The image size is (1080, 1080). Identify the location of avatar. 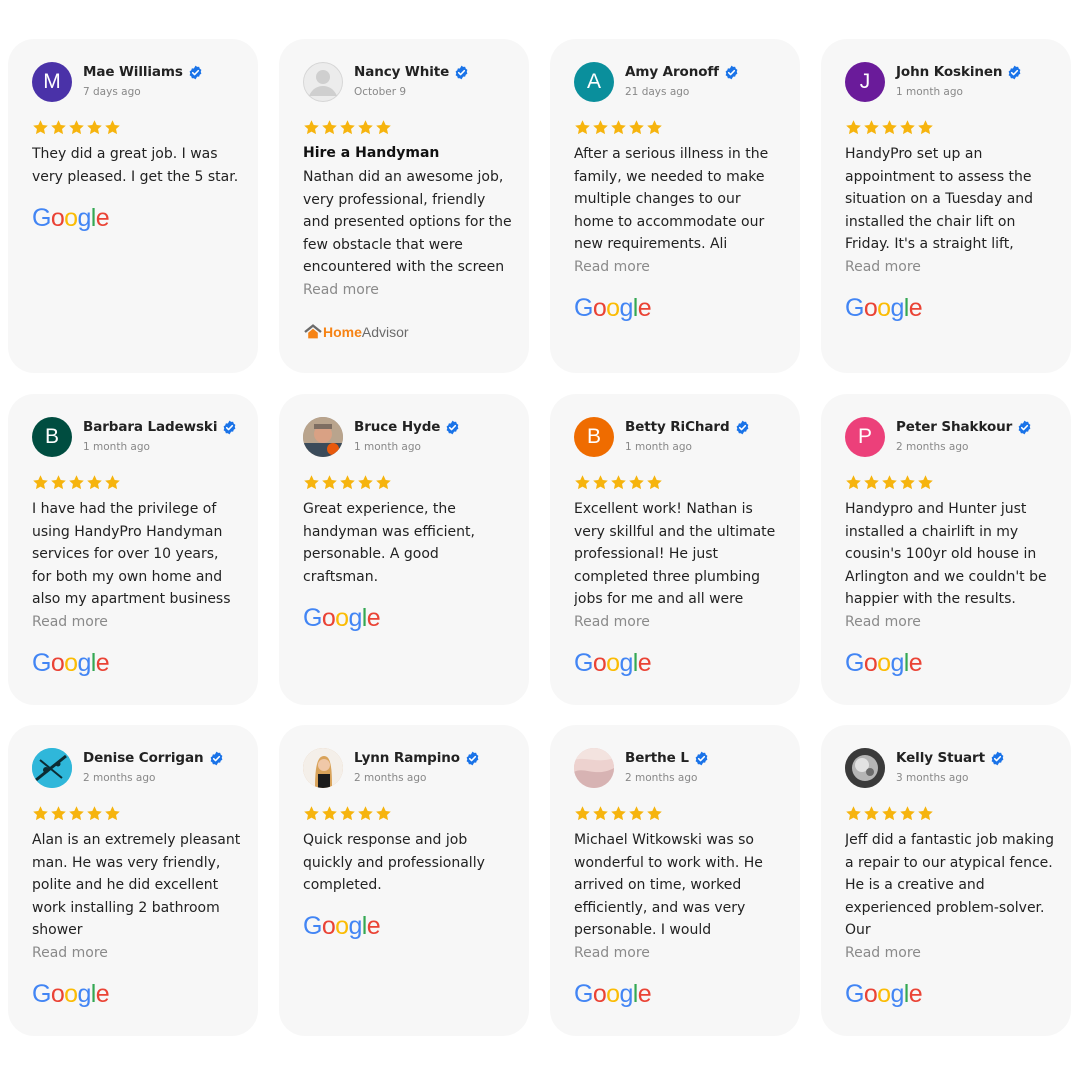
(865, 768).